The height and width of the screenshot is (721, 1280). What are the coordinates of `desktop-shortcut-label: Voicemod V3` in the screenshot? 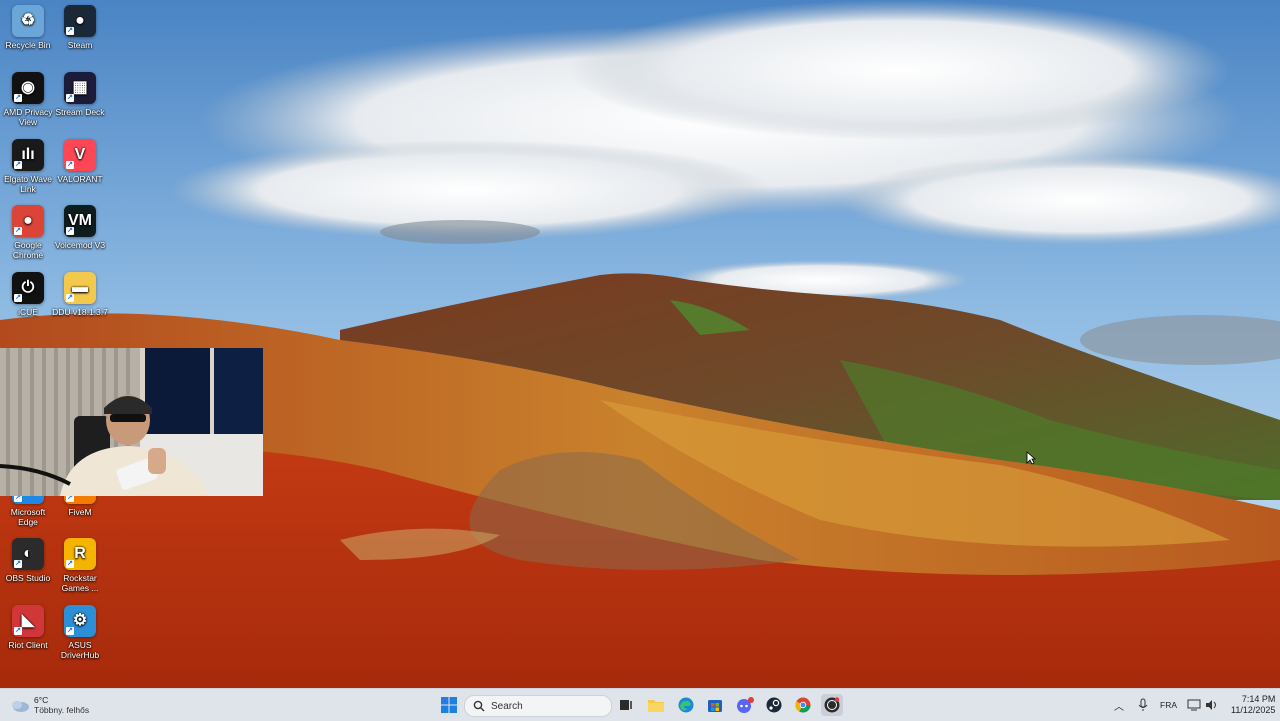 It's located at (80, 245).